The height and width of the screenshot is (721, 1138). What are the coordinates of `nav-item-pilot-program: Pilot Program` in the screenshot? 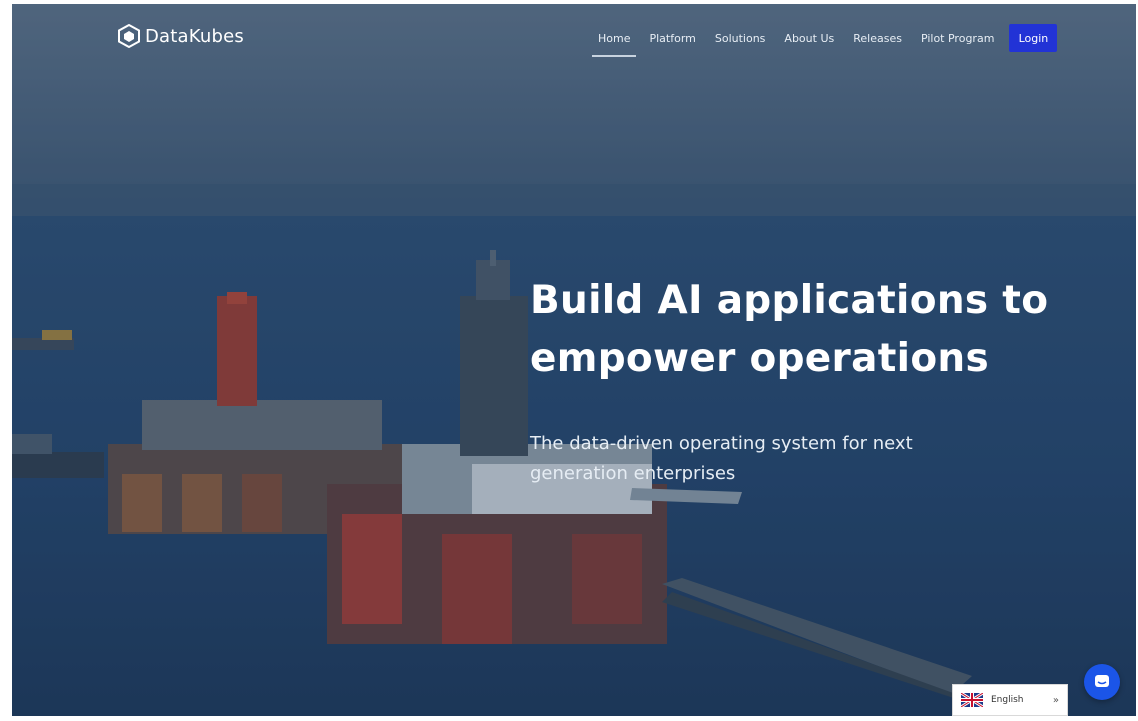 It's located at (957, 38).